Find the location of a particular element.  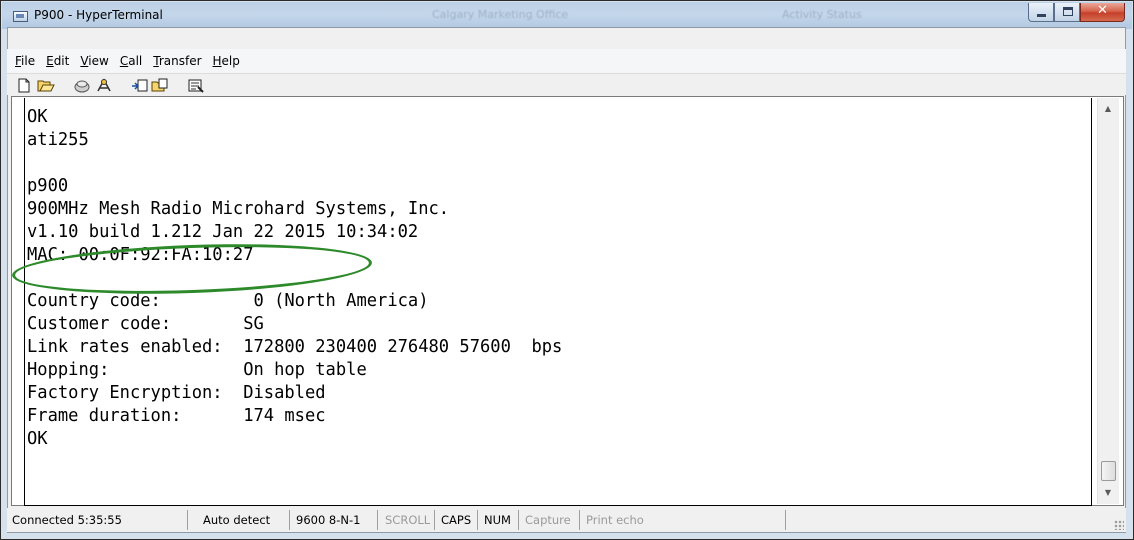

window-title: P900 - HyperTerminal is located at coordinates (98, 15).